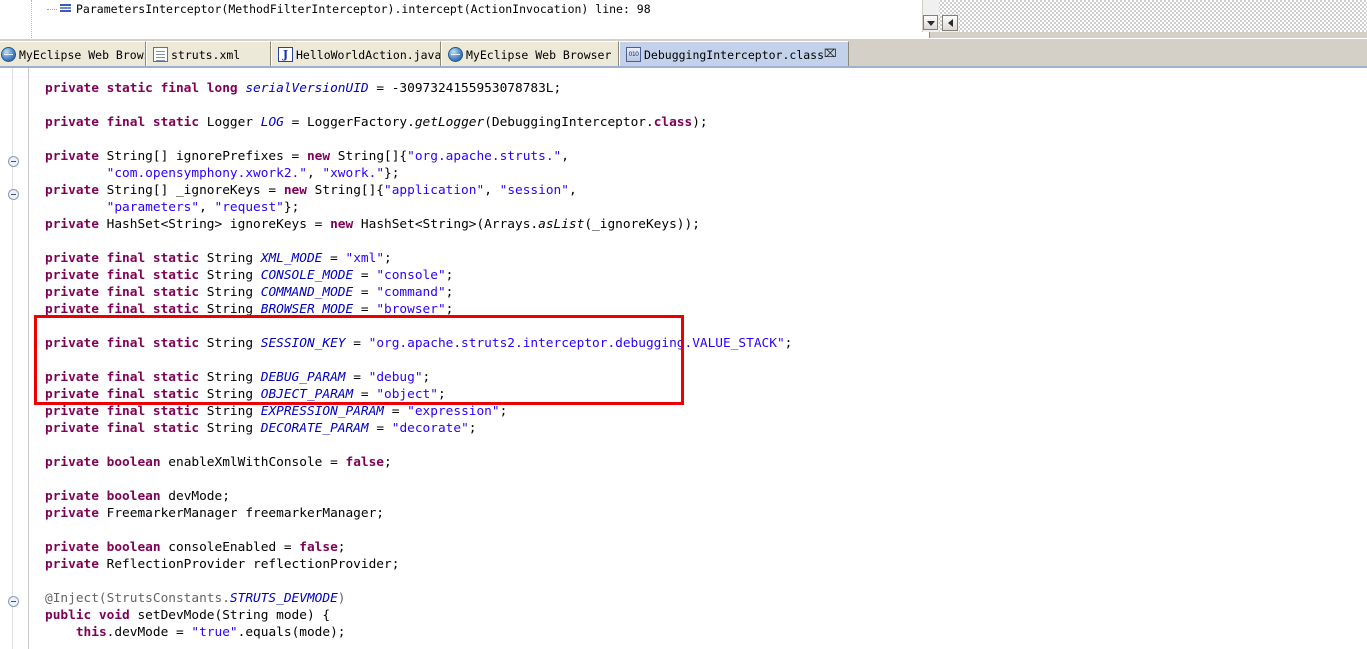  I want to click on tab-helloworldaction-java: J HelloWorldAction.java, so click(356, 54).